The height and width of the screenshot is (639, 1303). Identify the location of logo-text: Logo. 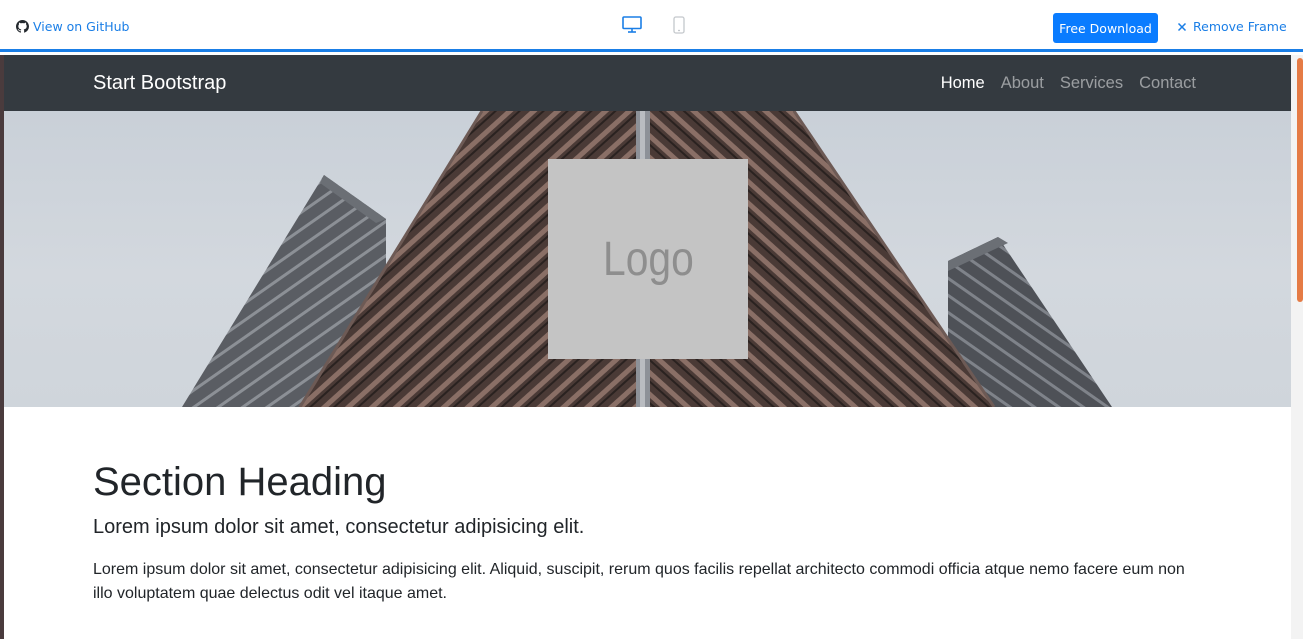
(648, 259).